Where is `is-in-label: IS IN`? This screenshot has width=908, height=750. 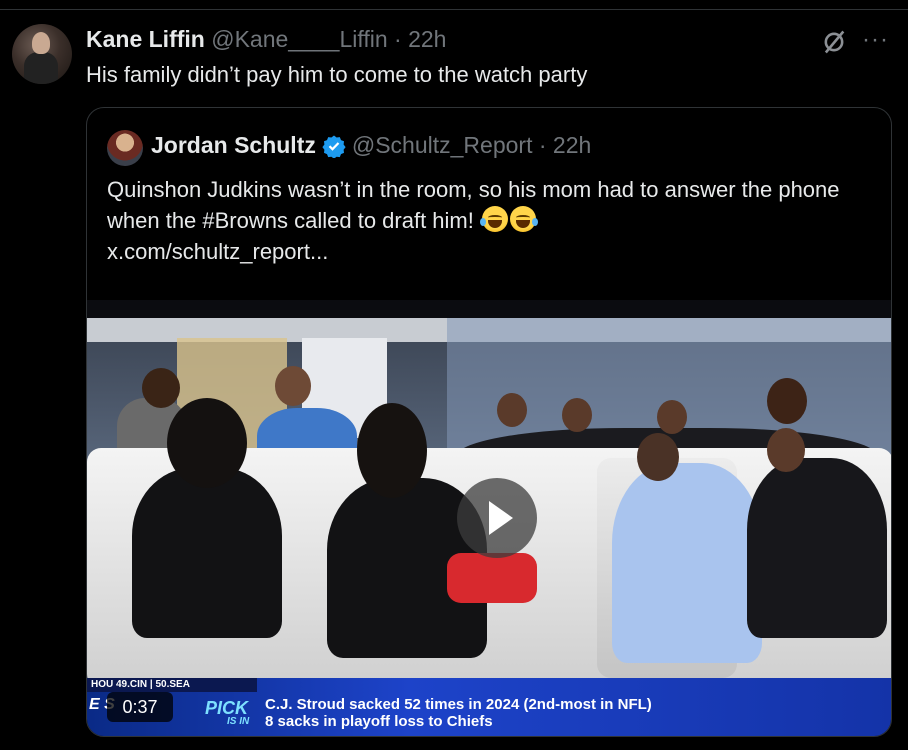 is-in-label: IS IN is located at coordinates (238, 721).